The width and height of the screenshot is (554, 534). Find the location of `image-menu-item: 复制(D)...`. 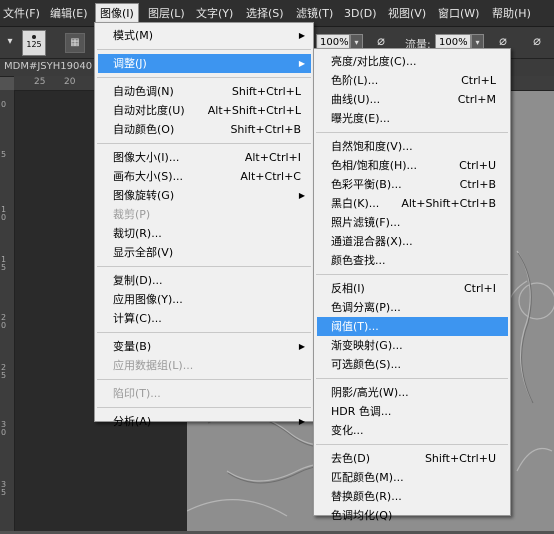

image-menu-item: 复制(D)... is located at coordinates (204, 280).